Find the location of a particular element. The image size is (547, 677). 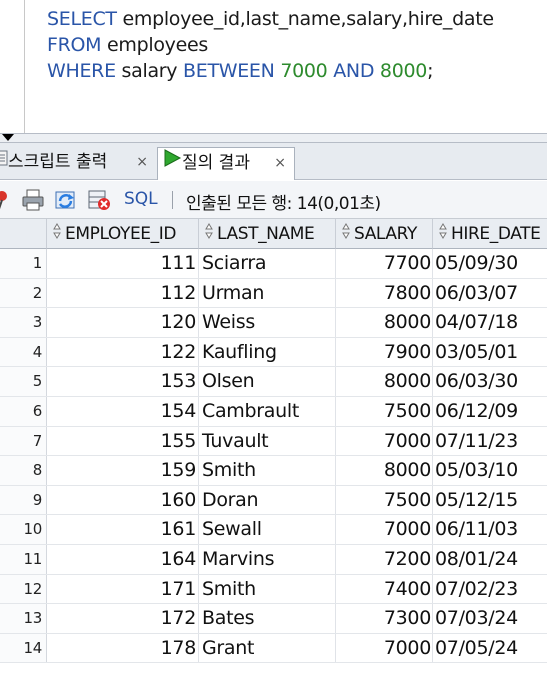

cell-salary: 7400 is located at coordinates (384, 589).